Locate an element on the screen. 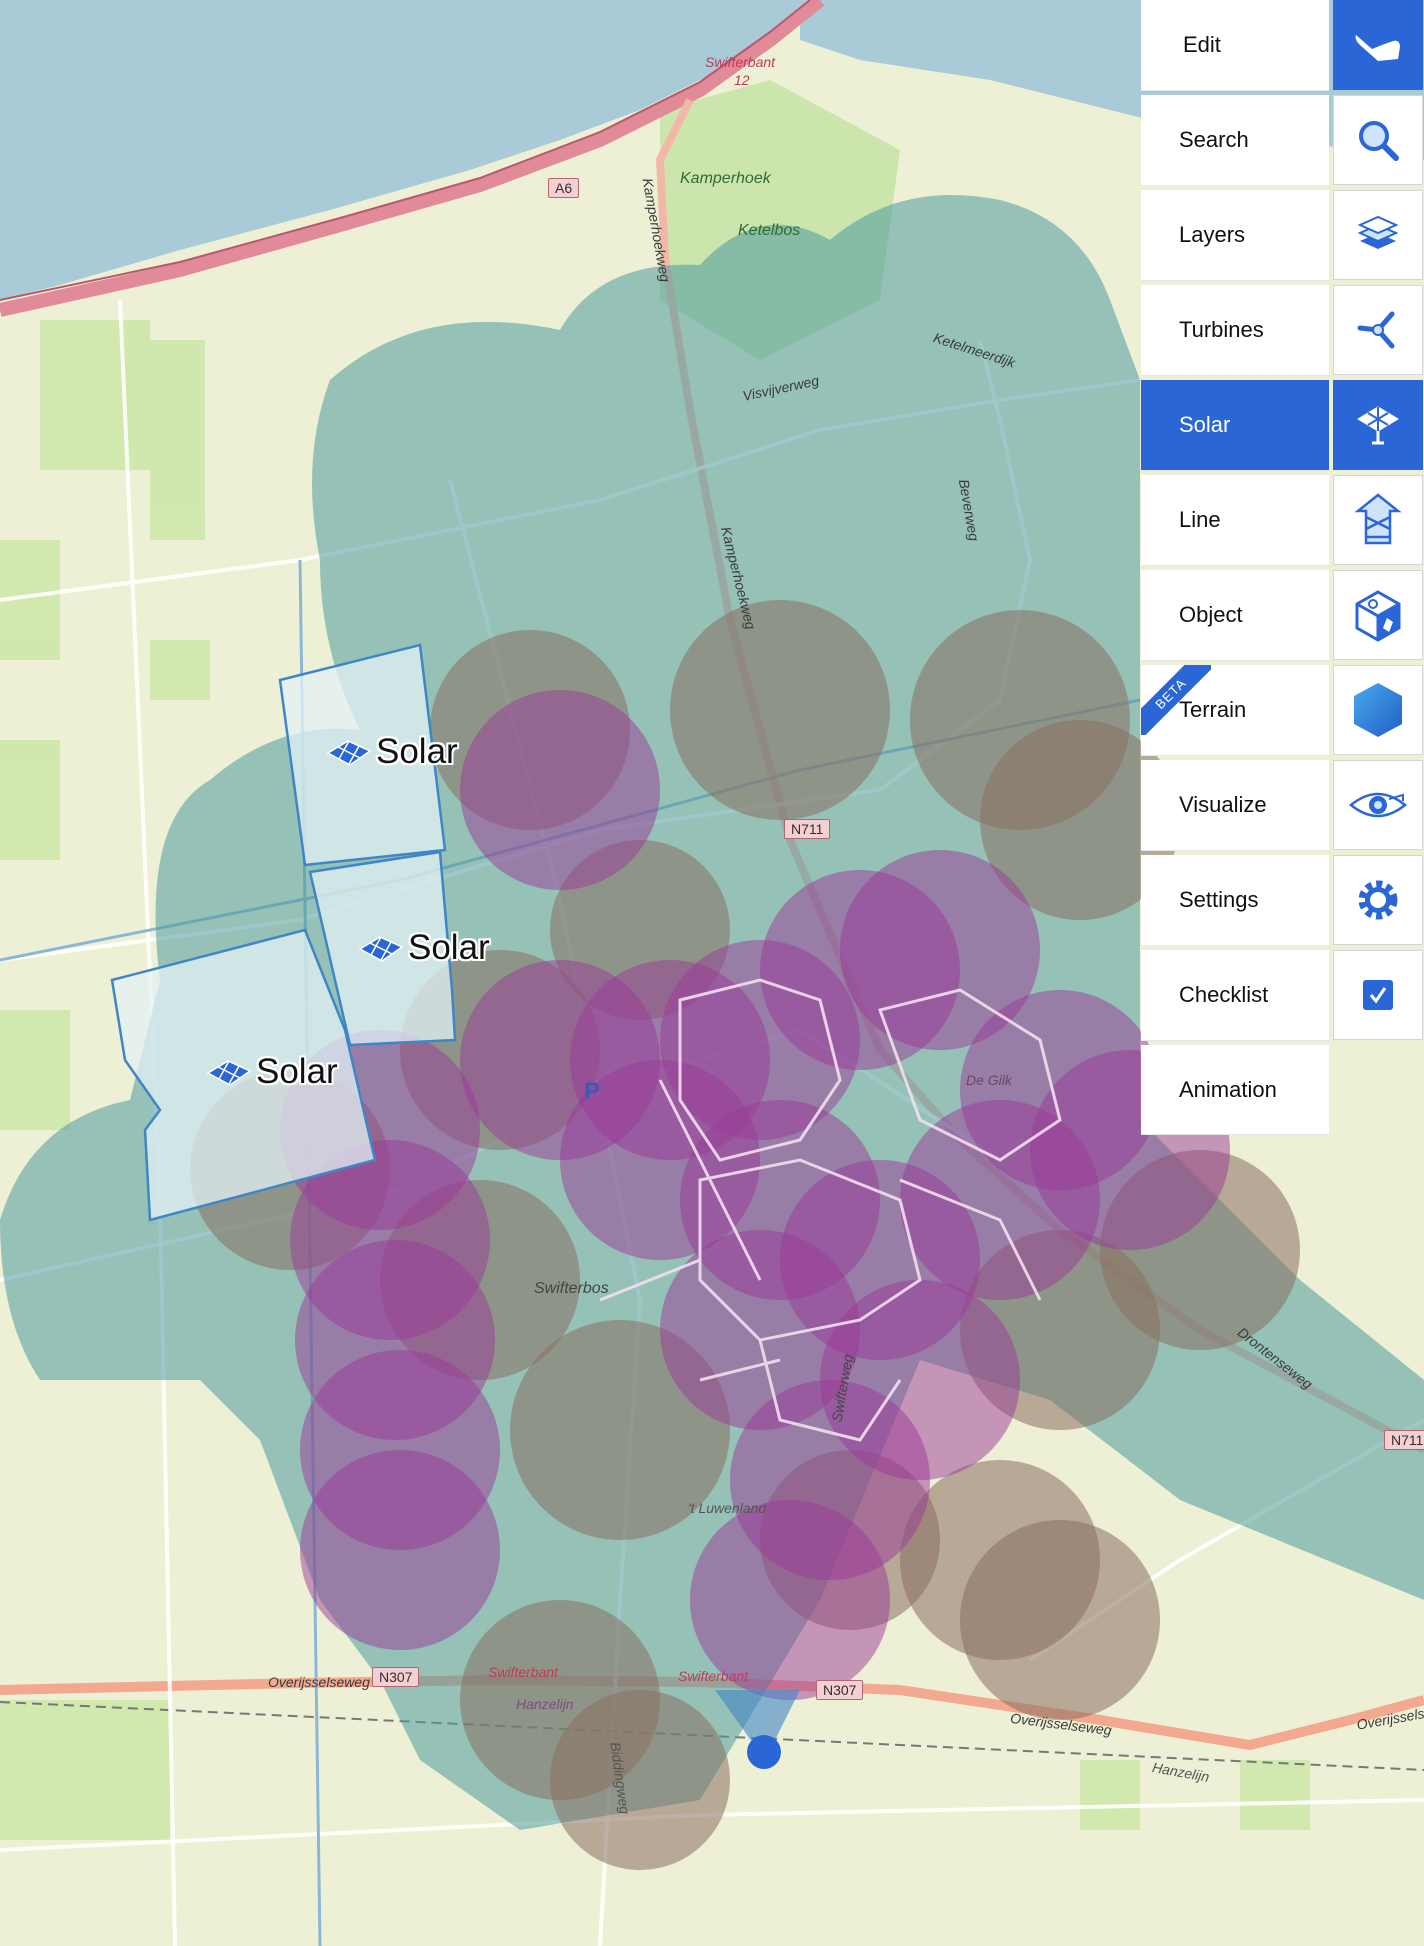  menu-item-turbines: Turbines is located at coordinates (1282, 331).